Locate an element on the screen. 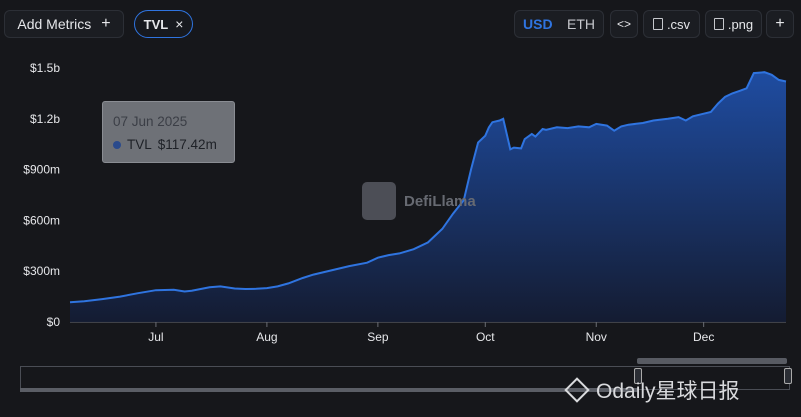 The image size is (801, 417). x-tick-label: Nov is located at coordinates (596, 337).